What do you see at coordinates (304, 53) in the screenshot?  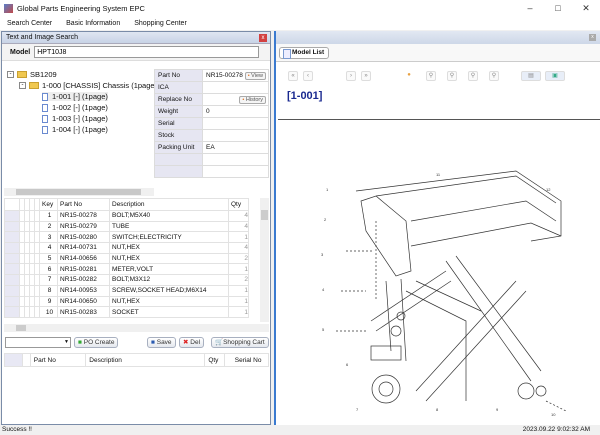 I see `model-list-tab: Model List` at bounding box center [304, 53].